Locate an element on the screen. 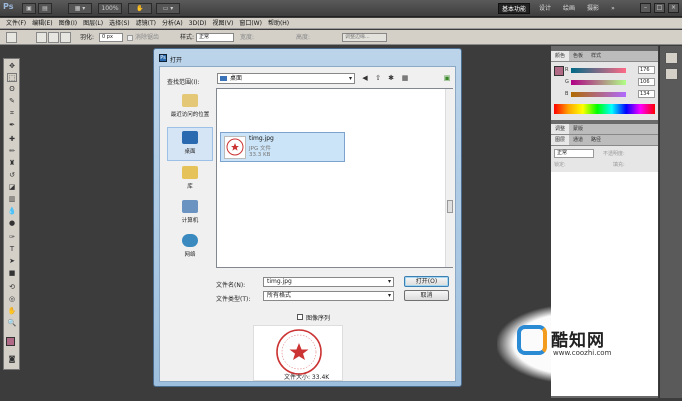  place-recent: 最近访问的位置 is located at coordinates (190, 108).